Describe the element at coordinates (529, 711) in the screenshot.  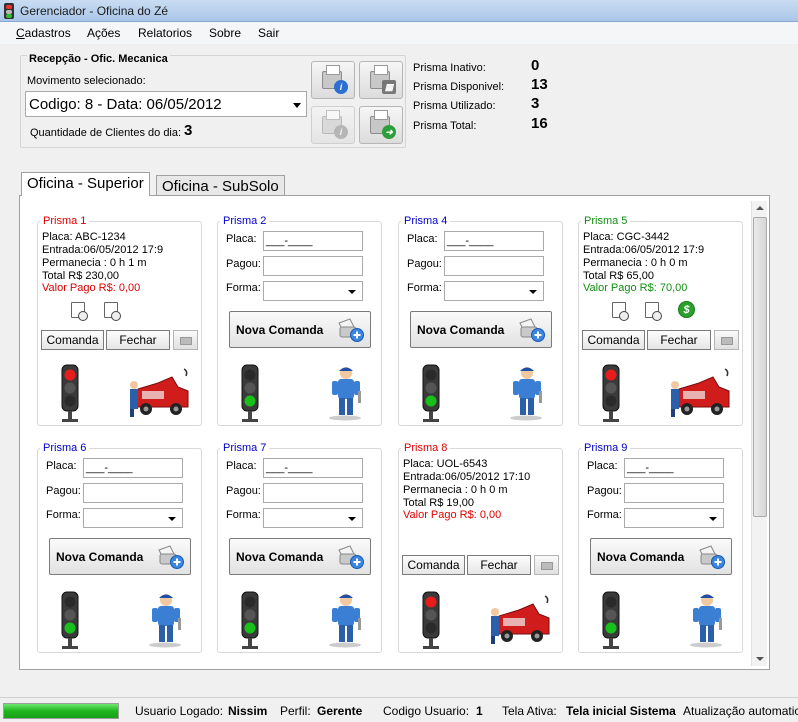
I see `tela-ativa-label: Tela Ativa:` at that location.